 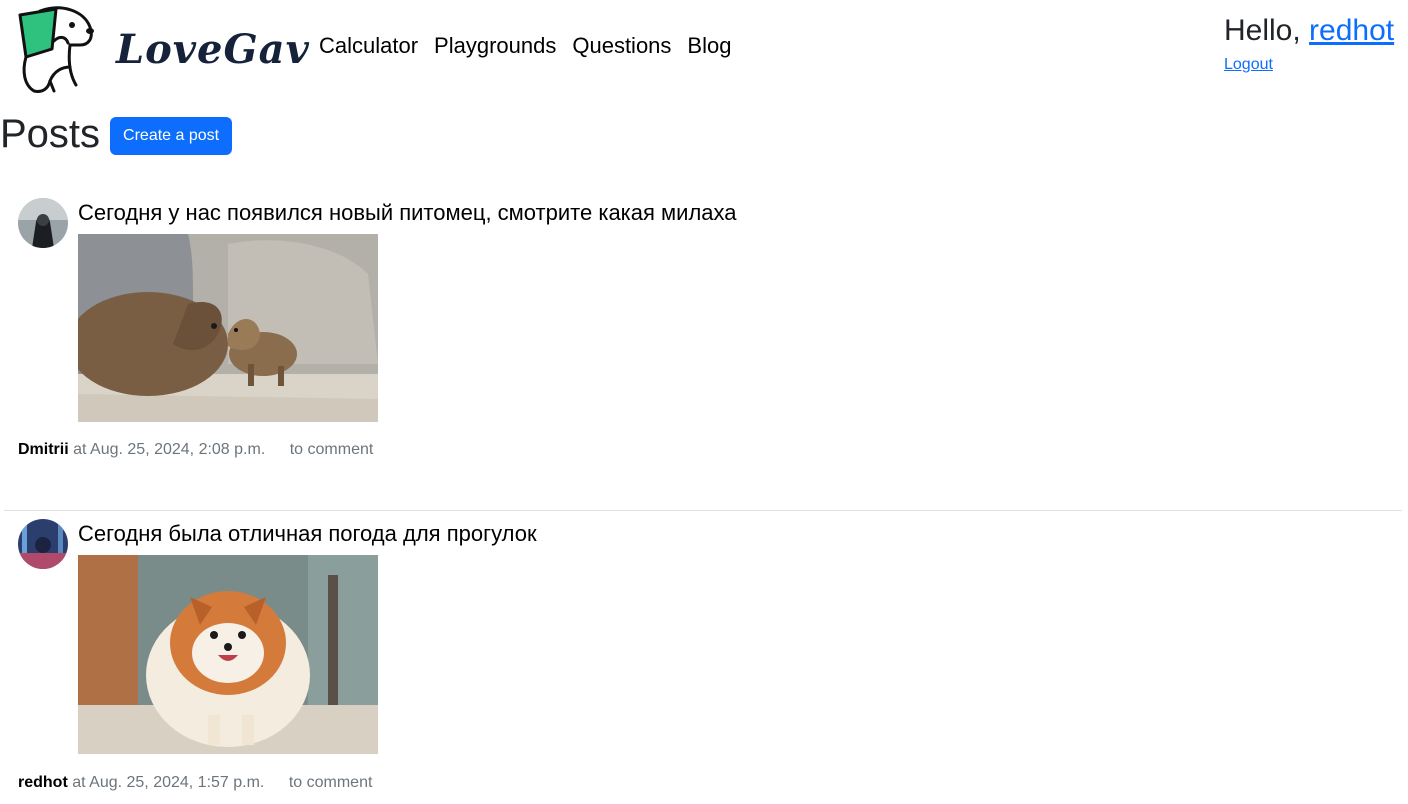 What do you see at coordinates (621, 46) in the screenshot?
I see `nav-questions: Questions` at bounding box center [621, 46].